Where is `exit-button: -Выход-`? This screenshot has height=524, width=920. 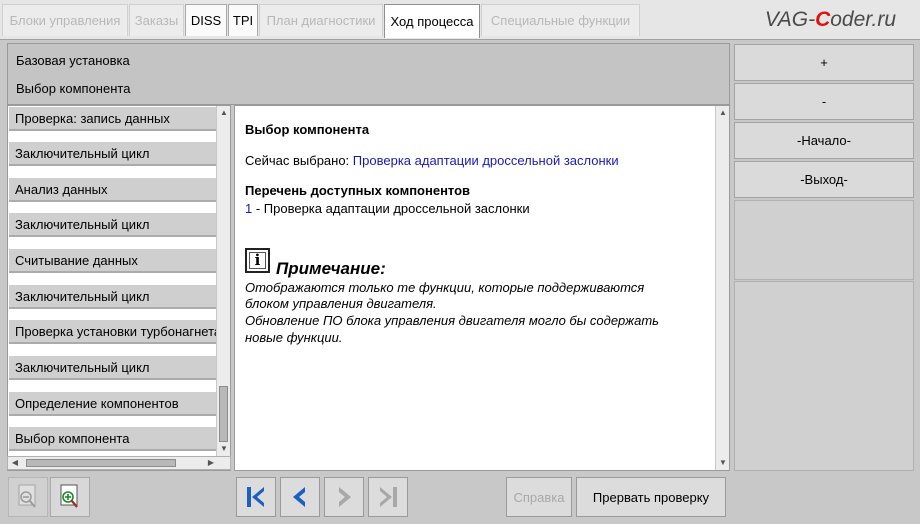
exit-button: -Выход- is located at coordinates (824, 179).